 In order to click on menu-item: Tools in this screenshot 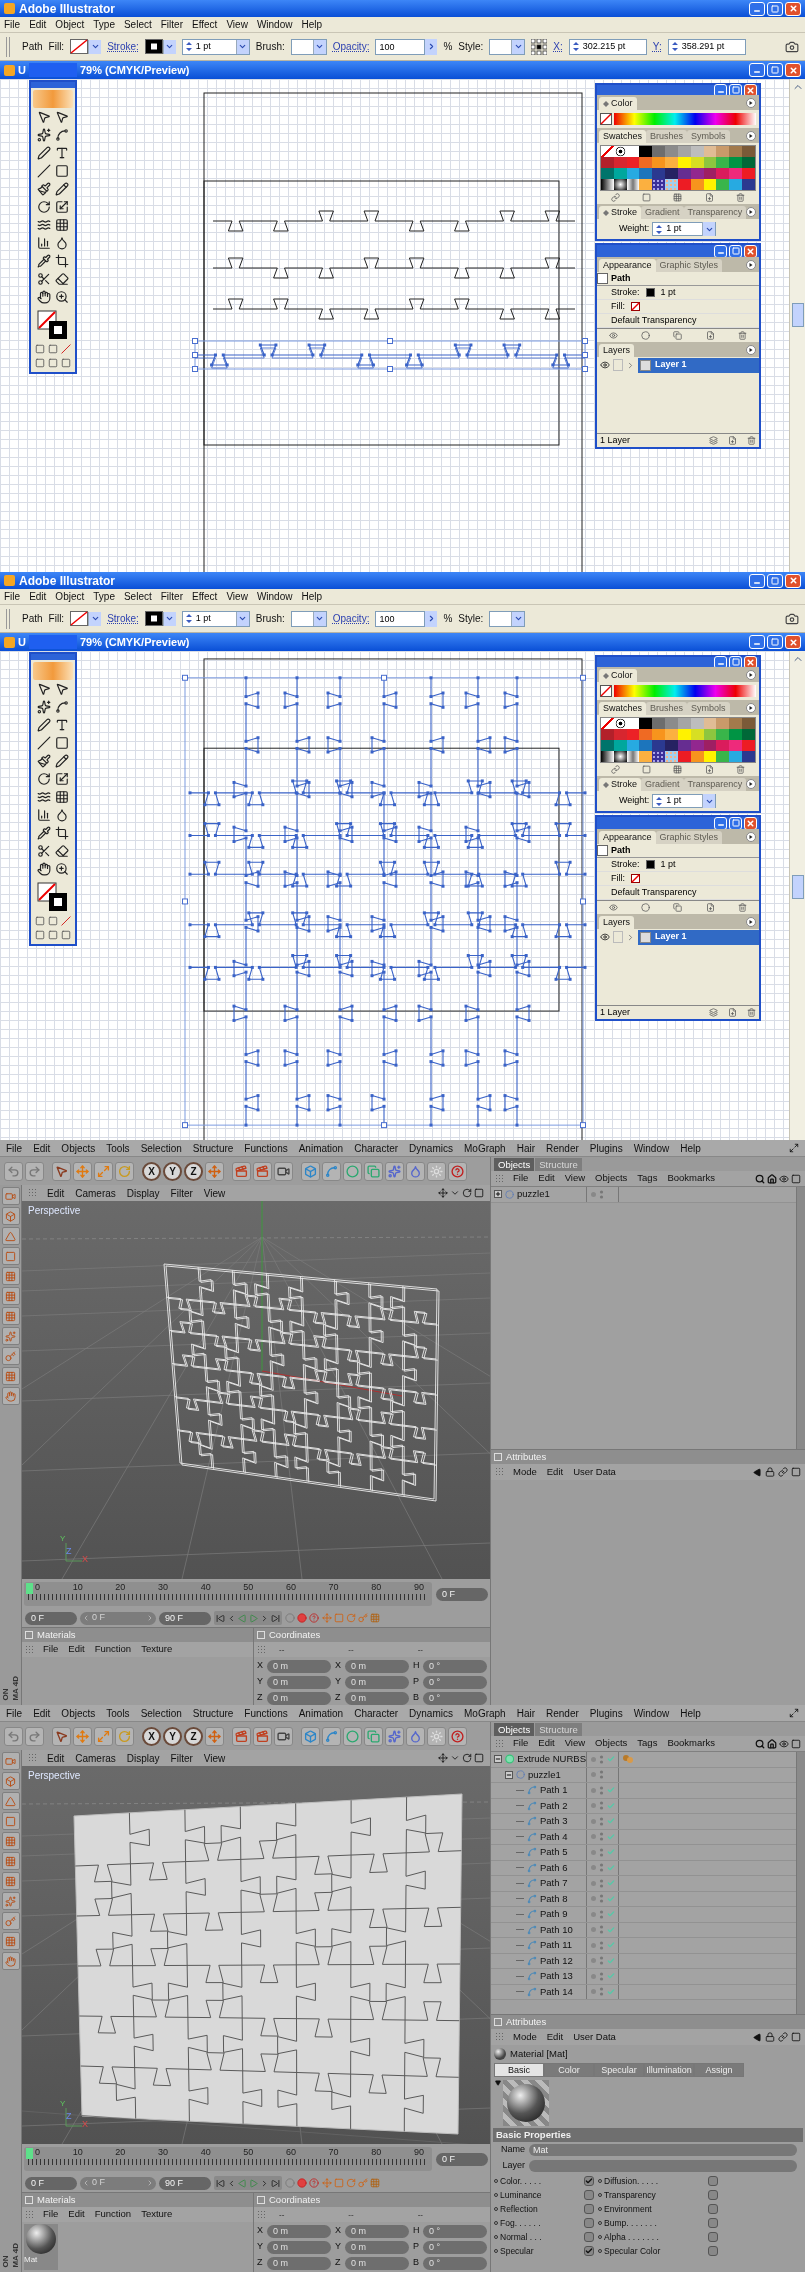, I will do `click(118, 1148)`.